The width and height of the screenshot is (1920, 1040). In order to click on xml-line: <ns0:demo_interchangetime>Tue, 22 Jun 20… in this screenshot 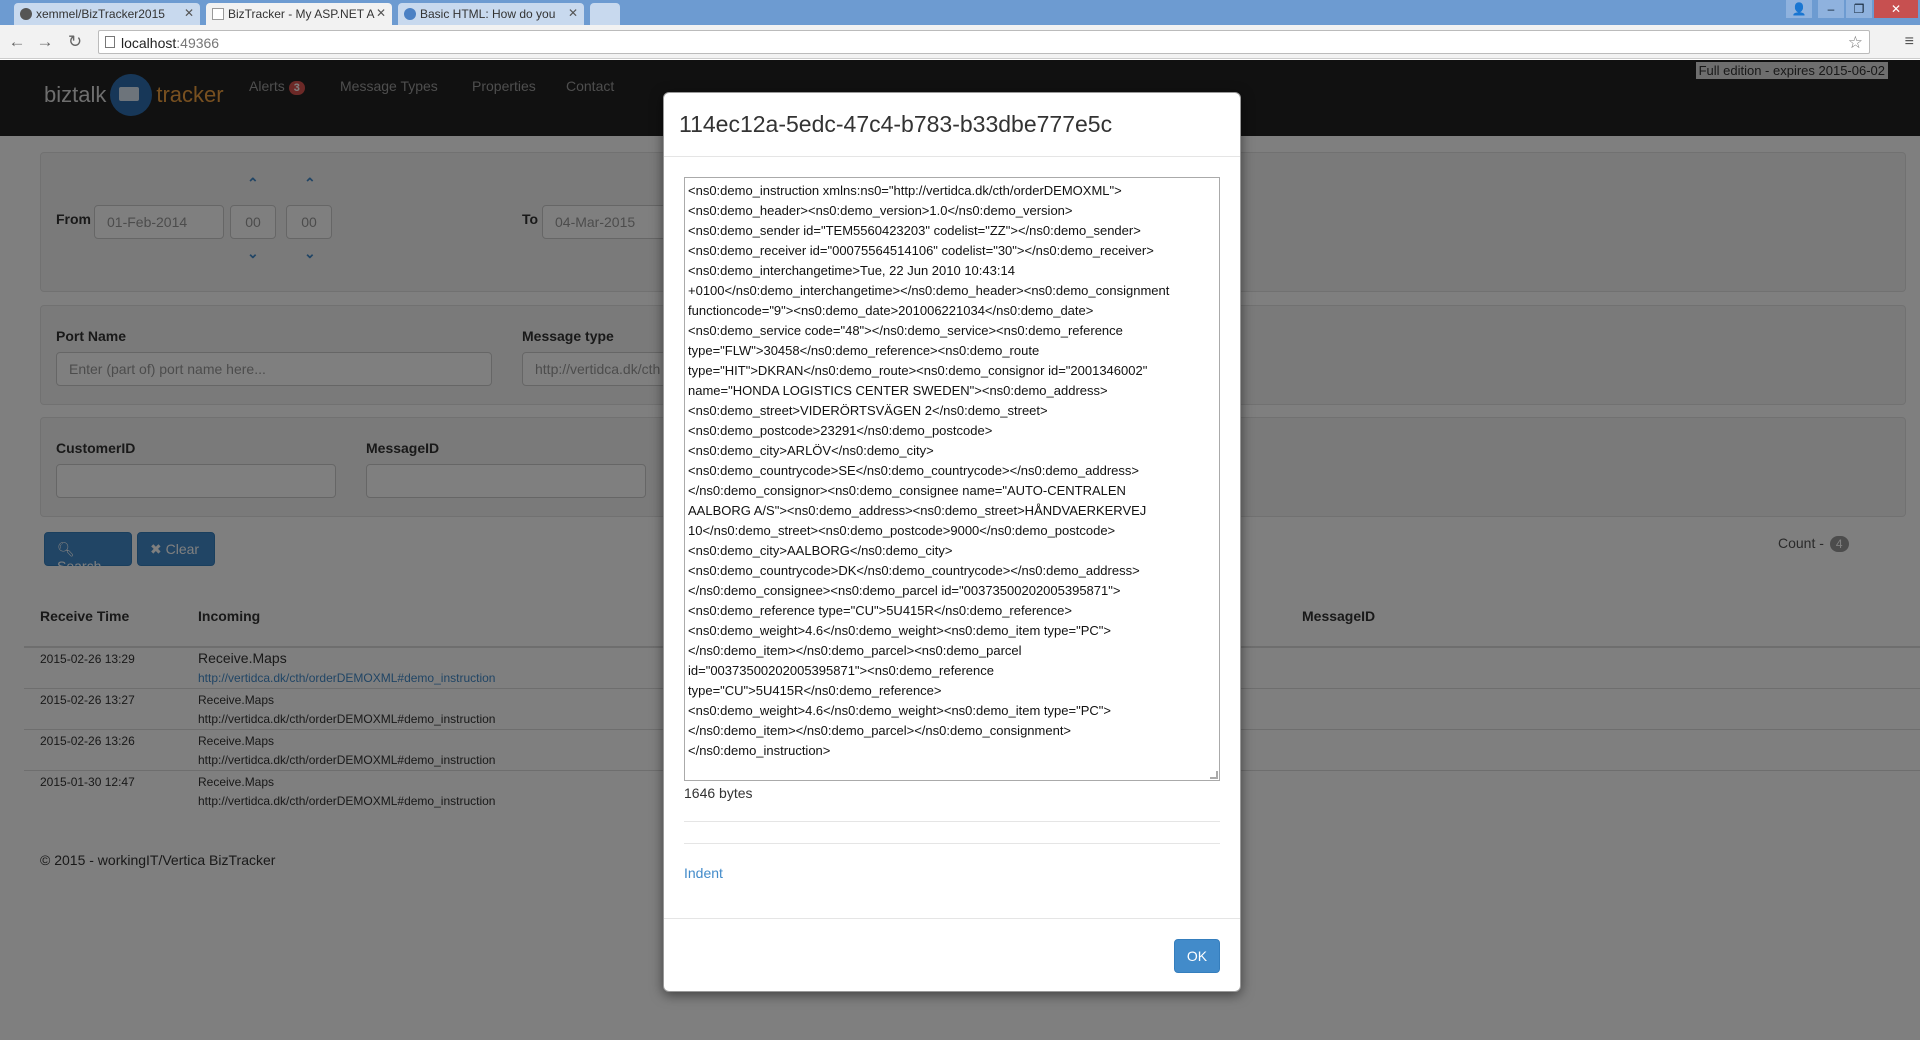, I will do `click(851, 270)`.